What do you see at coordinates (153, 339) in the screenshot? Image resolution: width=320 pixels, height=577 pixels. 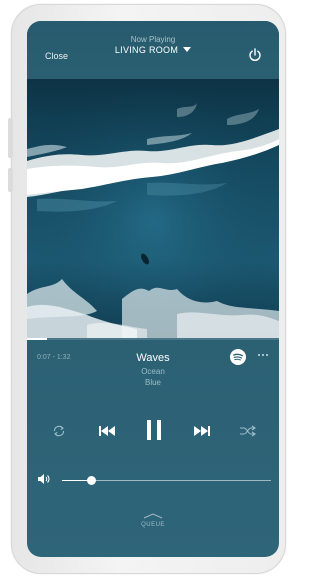 I see `progress-bar` at bounding box center [153, 339].